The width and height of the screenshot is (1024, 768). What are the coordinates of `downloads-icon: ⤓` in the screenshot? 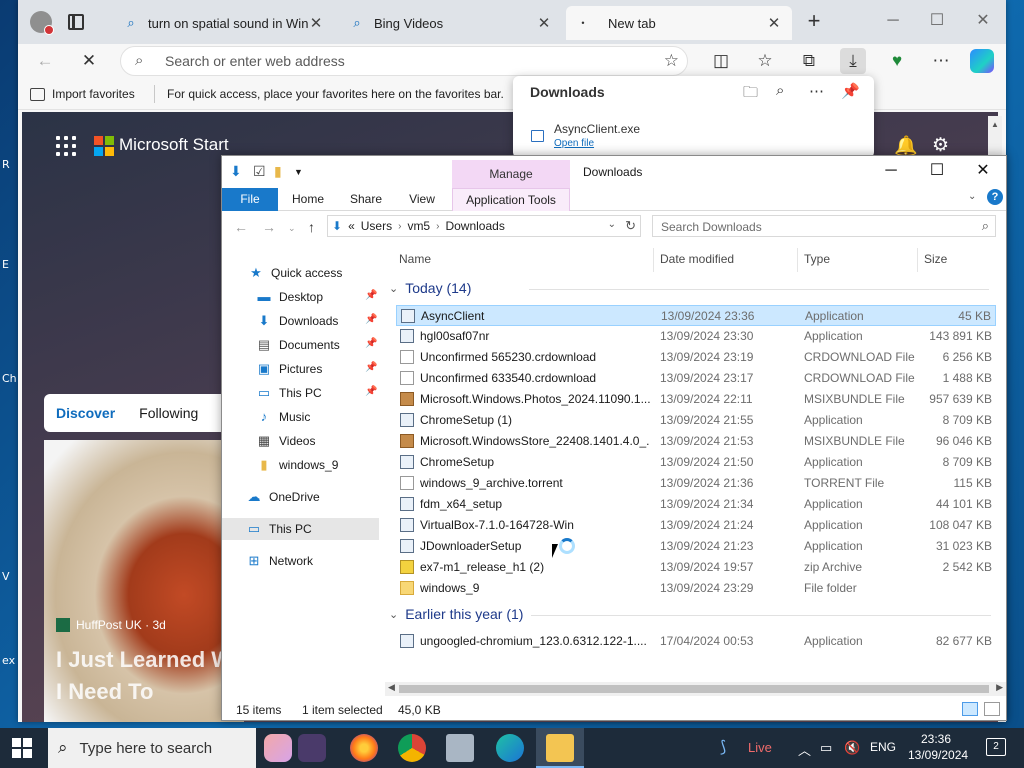 It's located at (853, 61).